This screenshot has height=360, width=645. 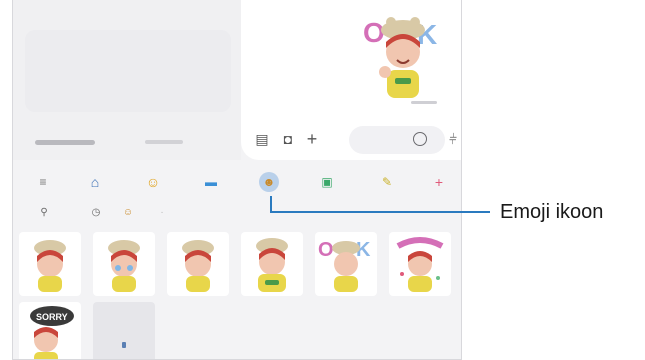 I want to click on gif-icon: ▬, so click(x=211, y=182).